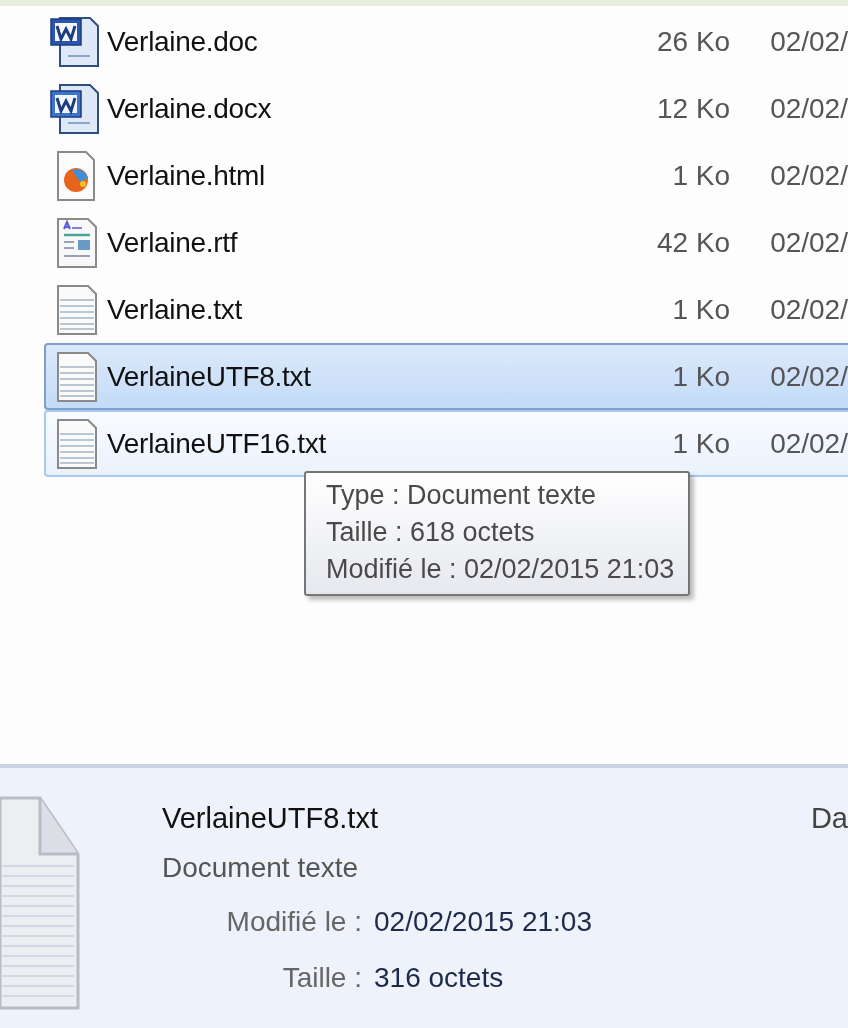 This screenshot has height=1028, width=848. Describe the element at coordinates (186, 175) in the screenshot. I see `file-name: Verlaine.html` at that location.